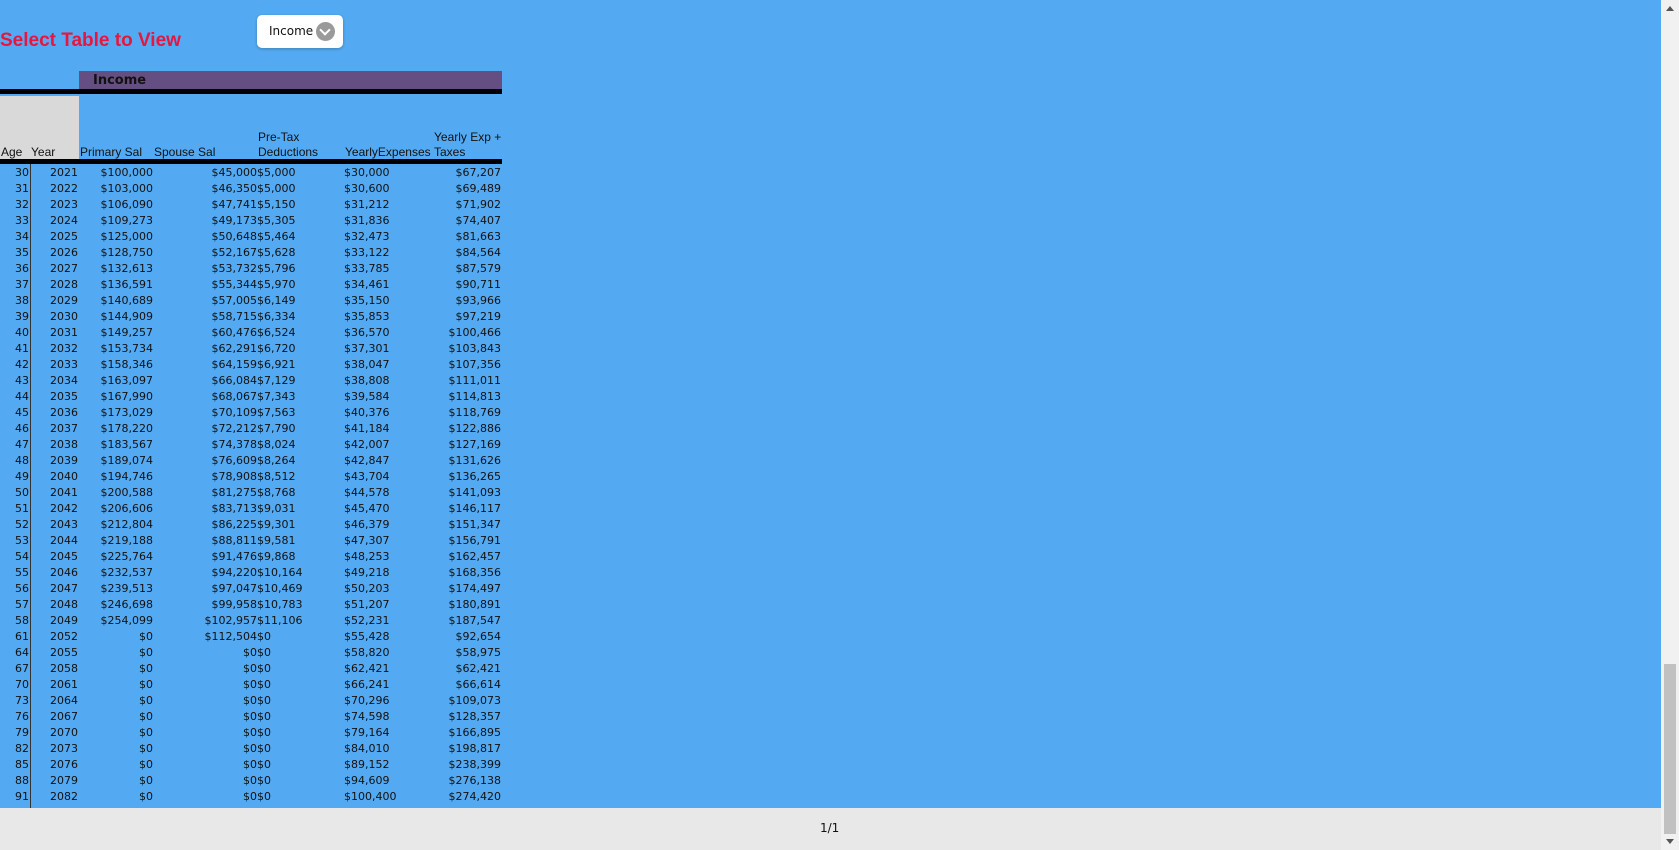 This screenshot has height=850, width=1679. I want to click on col-header-pretax-line2: Deductions, so click(288, 152).